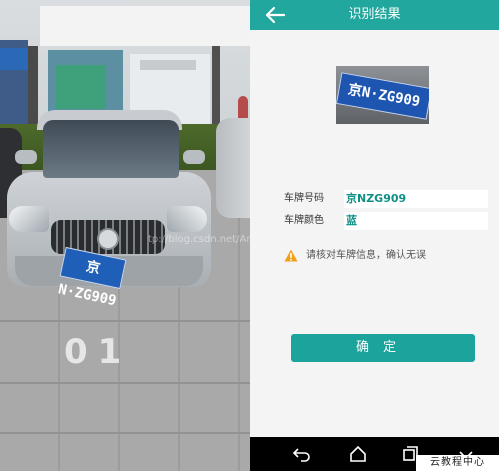  Describe the element at coordinates (98, 352) in the screenshot. I see `parking-space-number: 01` at that location.